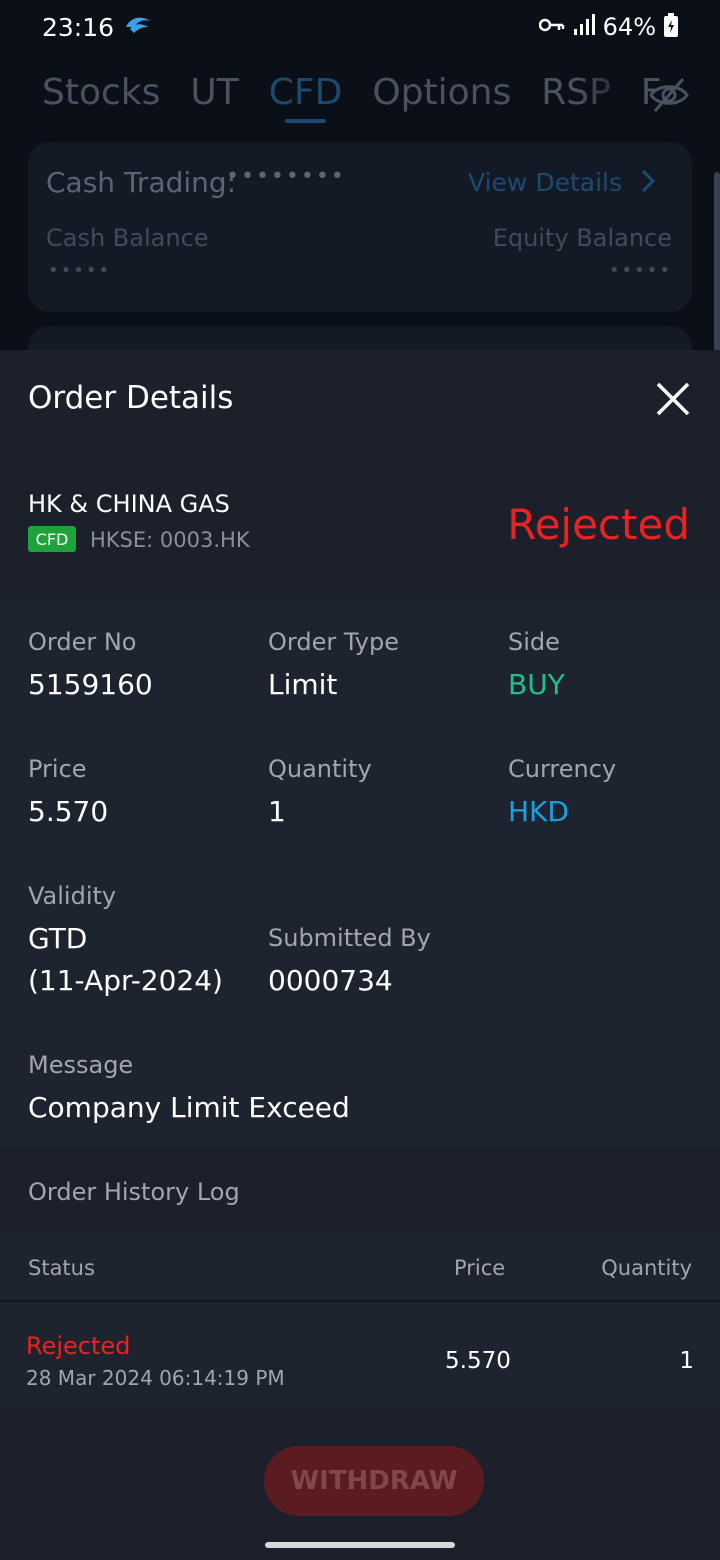  What do you see at coordinates (333, 667) in the screenshot?
I see `field-order-type: Order Type Limit` at bounding box center [333, 667].